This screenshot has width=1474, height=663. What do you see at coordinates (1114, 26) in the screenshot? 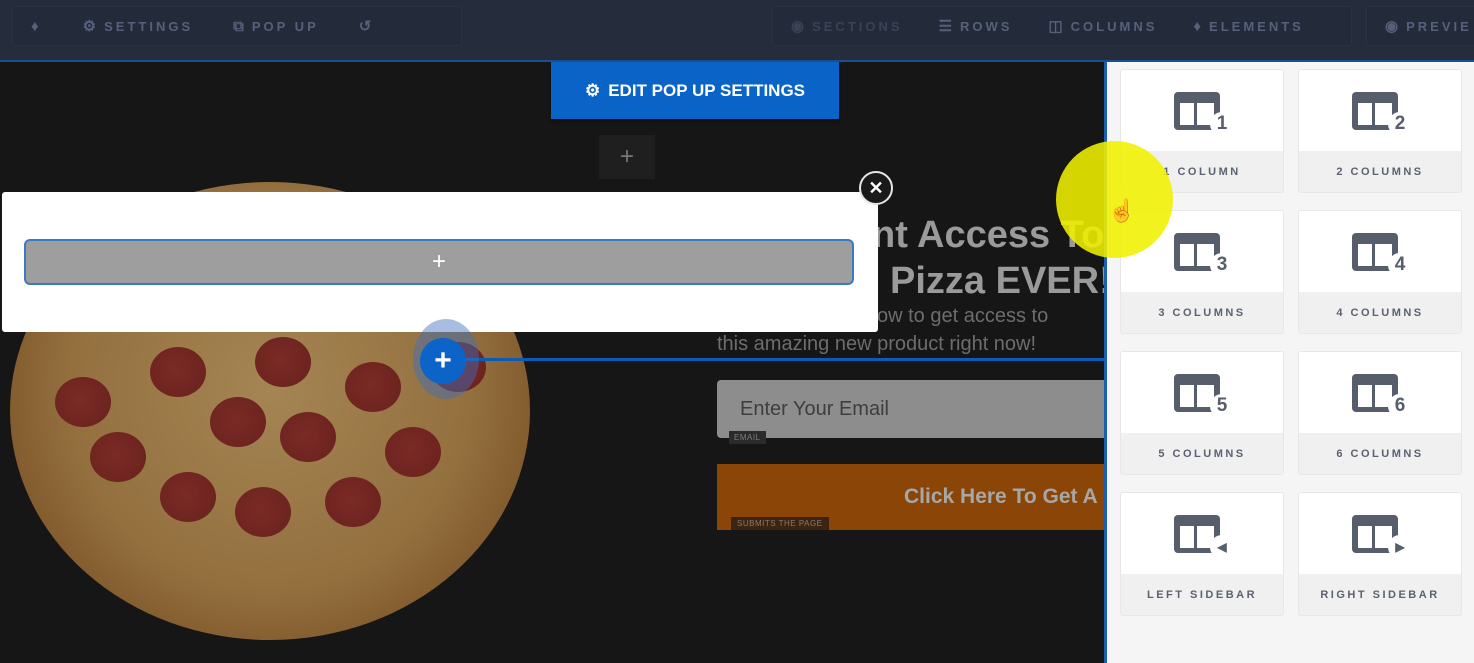
I see `columns-label: COLUMNS` at bounding box center [1114, 26].